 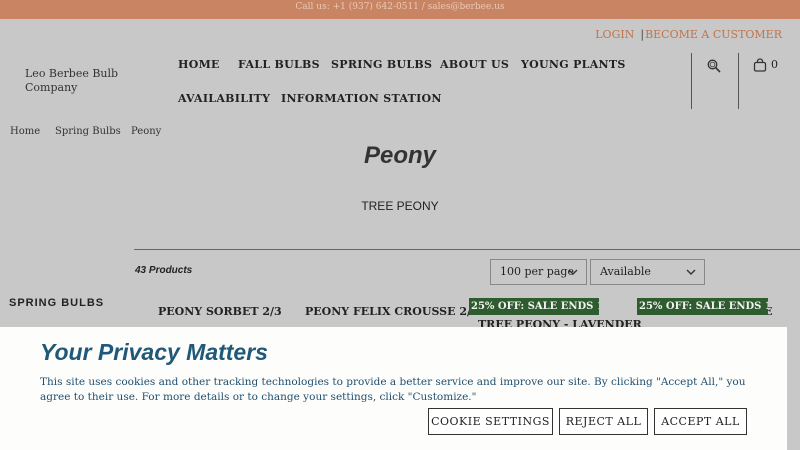 I want to click on page-subtitle: TREE PEONY, so click(x=400, y=206).